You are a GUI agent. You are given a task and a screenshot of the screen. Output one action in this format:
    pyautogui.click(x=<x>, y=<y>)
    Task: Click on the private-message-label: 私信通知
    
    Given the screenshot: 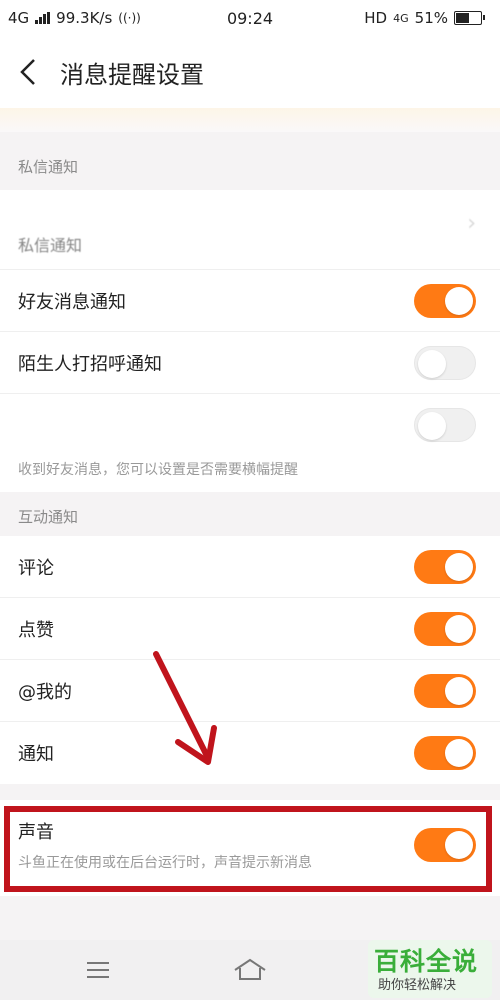 What is the action you would take?
    pyautogui.click(x=50, y=245)
    